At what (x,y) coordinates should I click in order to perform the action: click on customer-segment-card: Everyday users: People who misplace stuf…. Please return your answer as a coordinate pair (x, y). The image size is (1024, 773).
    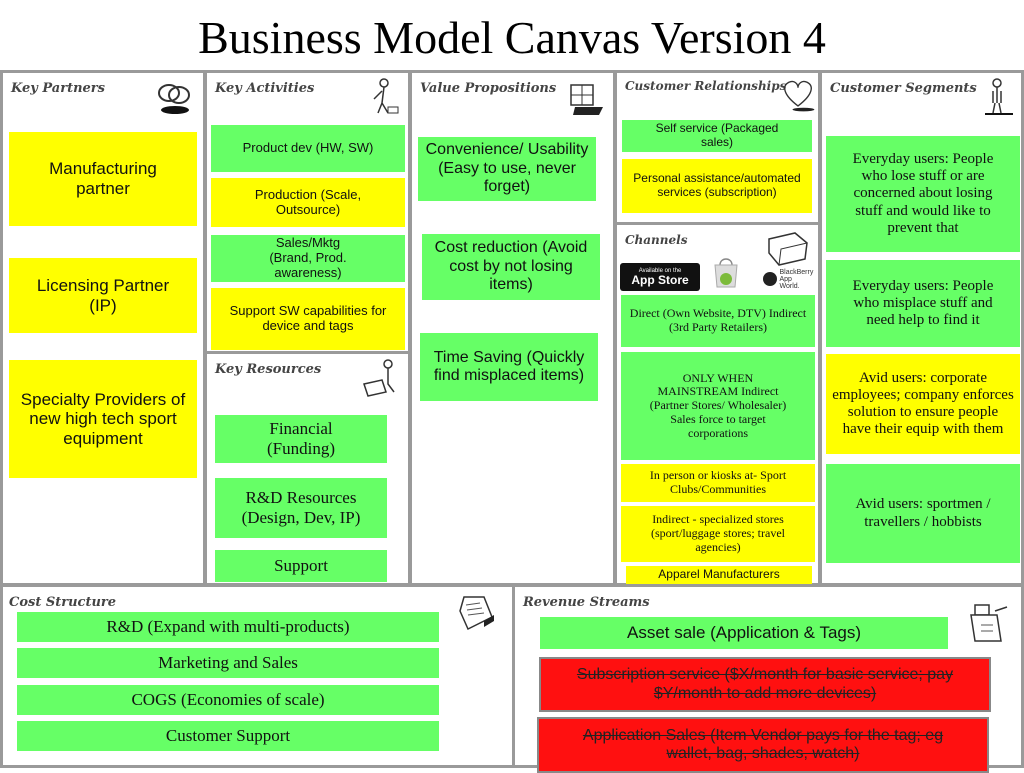
    Looking at the image, I should click on (923, 303).